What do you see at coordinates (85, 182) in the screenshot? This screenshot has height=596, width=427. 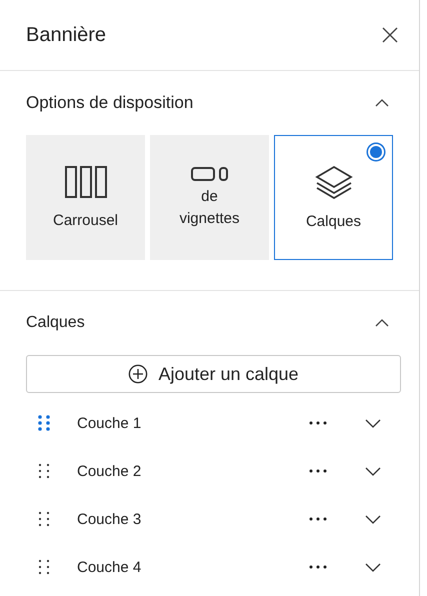 I see `columns-icon` at bounding box center [85, 182].